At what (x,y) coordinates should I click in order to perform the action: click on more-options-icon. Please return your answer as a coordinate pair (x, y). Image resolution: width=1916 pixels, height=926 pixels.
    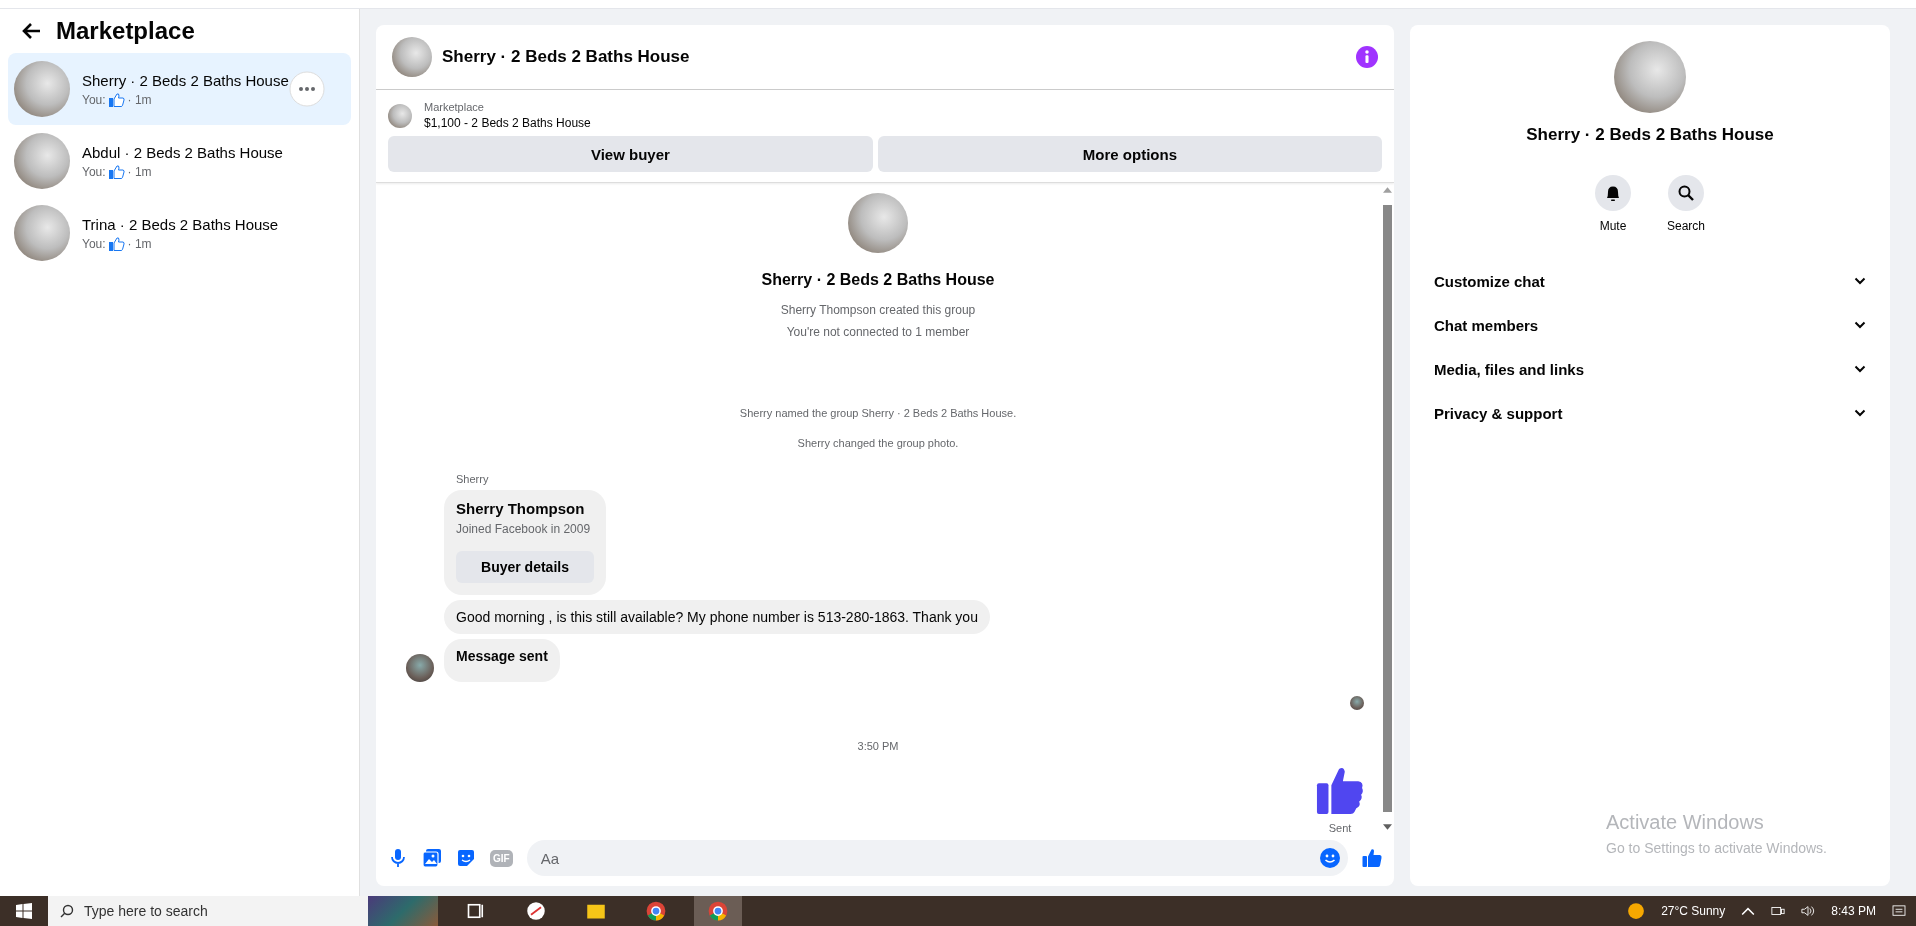
    Looking at the image, I should click on (307, 89).